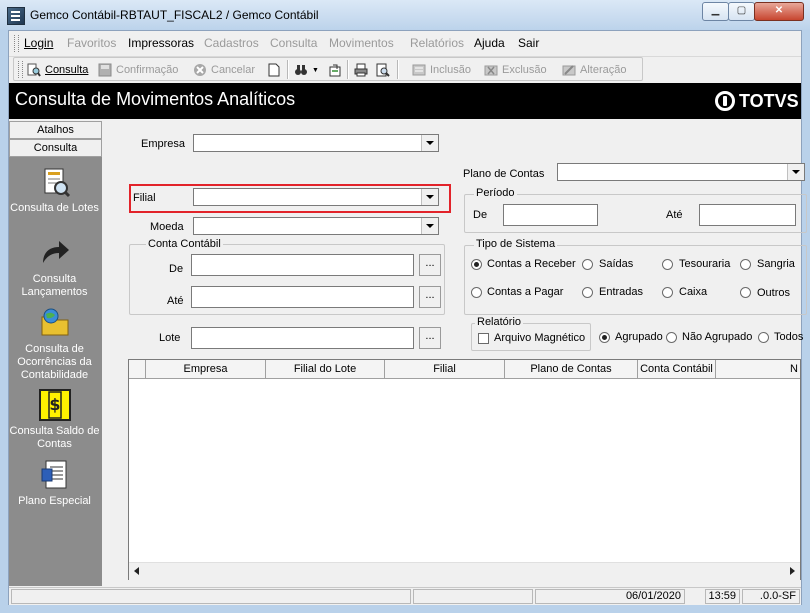  Describe the element at coordinates (54, 344) in the screenshot. I see `sidebar-item-consulta-ocorrencias: Consulta de Ocorrências da Contabilidade` at that location.